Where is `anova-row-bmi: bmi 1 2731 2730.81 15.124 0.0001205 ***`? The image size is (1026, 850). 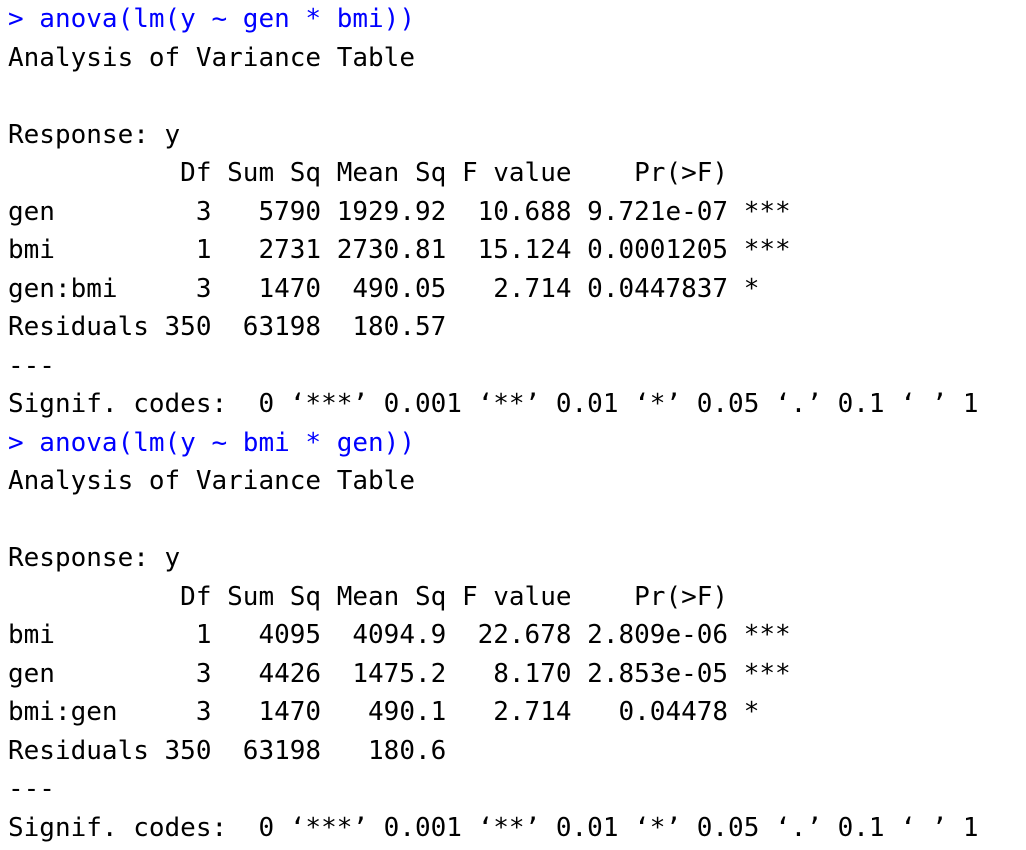
anova-row-bmi: bmi 1 2731 2730.81 15.124 0.0001205 *** is located at coordinates (399, 250).